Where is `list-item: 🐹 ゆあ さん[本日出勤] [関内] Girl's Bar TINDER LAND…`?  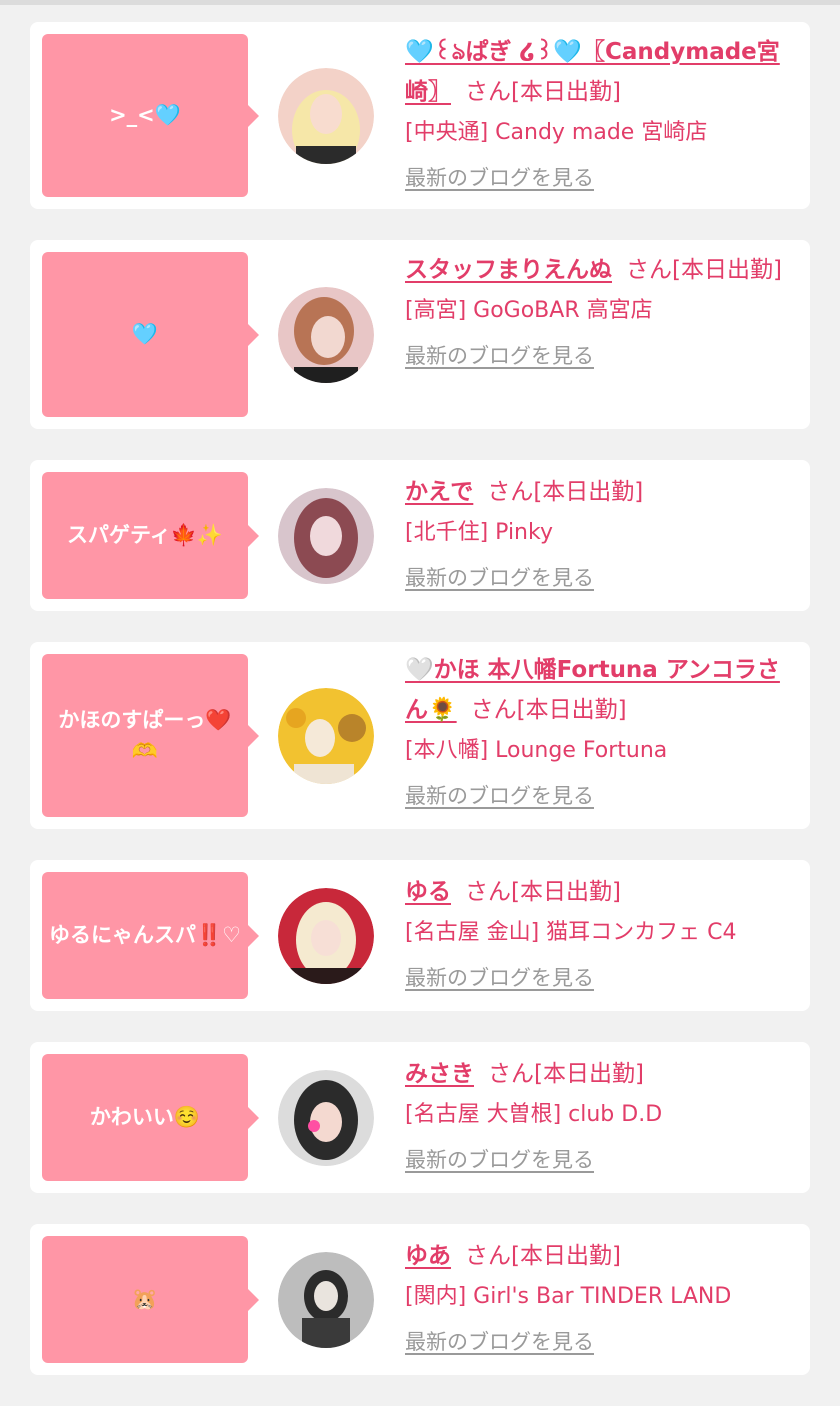 list-item: 🐹 ゆあ さん[本日出勤] [関内] Girl's Bar TINDER LAND… is located at coordinates (420, 1299).